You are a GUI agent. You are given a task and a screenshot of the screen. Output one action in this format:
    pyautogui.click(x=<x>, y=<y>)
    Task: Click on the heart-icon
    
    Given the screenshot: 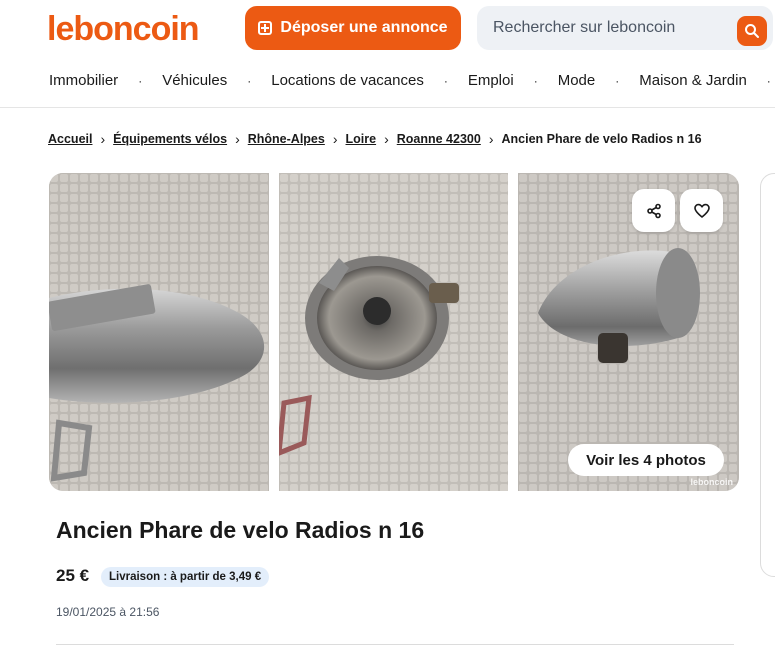 What is the action you would take?
    pyautogui.click(x=701, y=210)
    